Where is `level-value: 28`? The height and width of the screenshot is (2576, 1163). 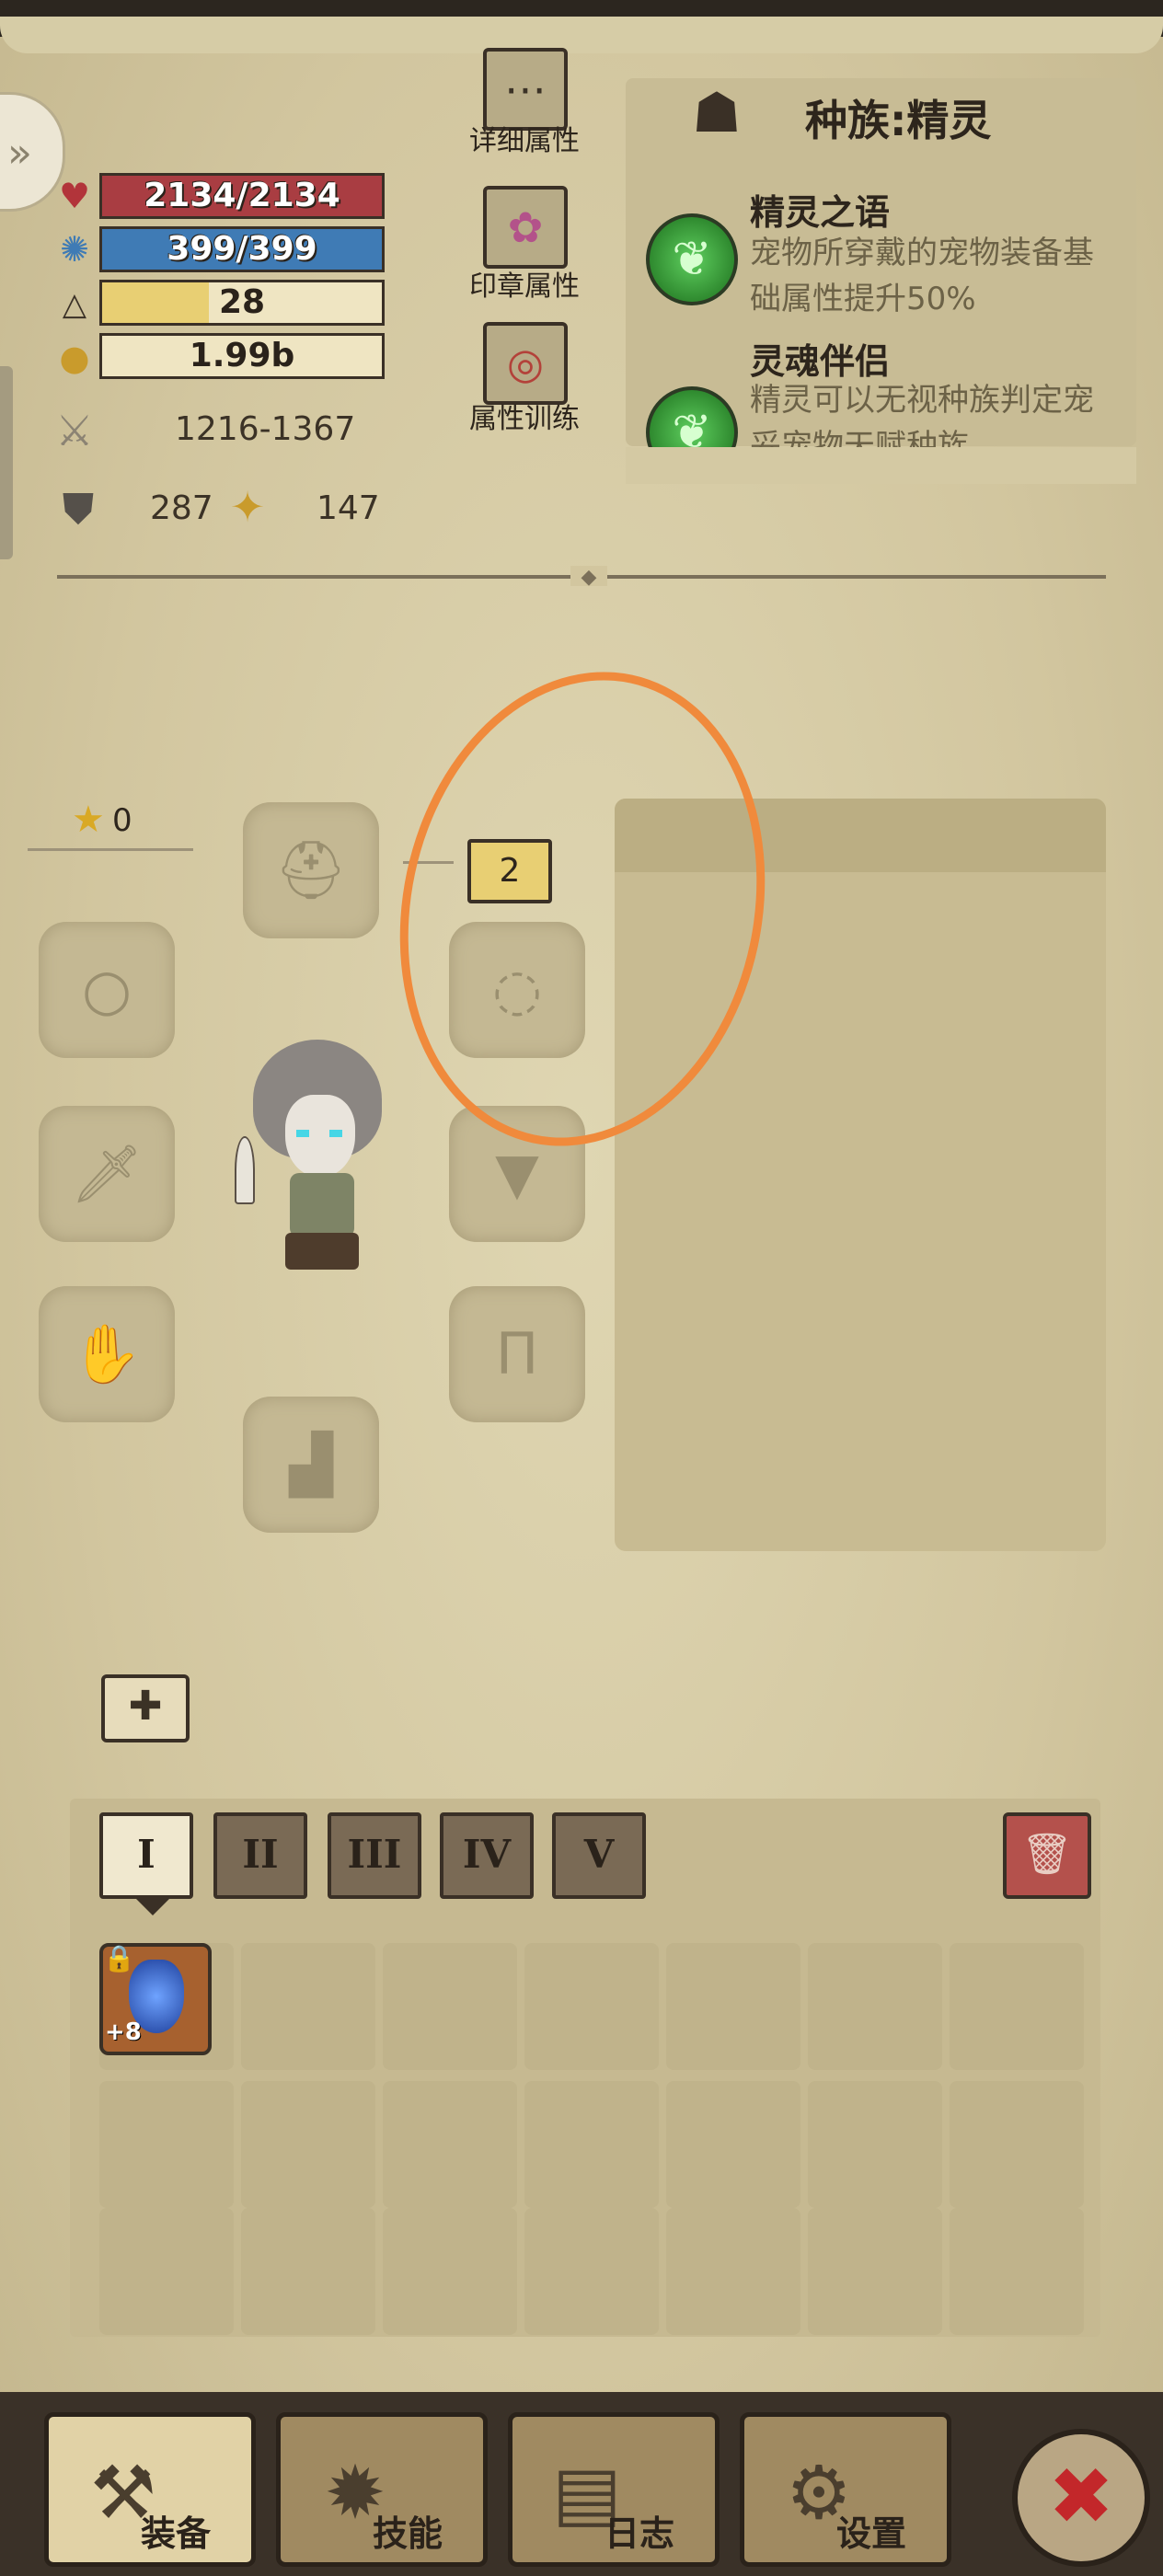 level-value: 28 is located at coordinates (242, 302).